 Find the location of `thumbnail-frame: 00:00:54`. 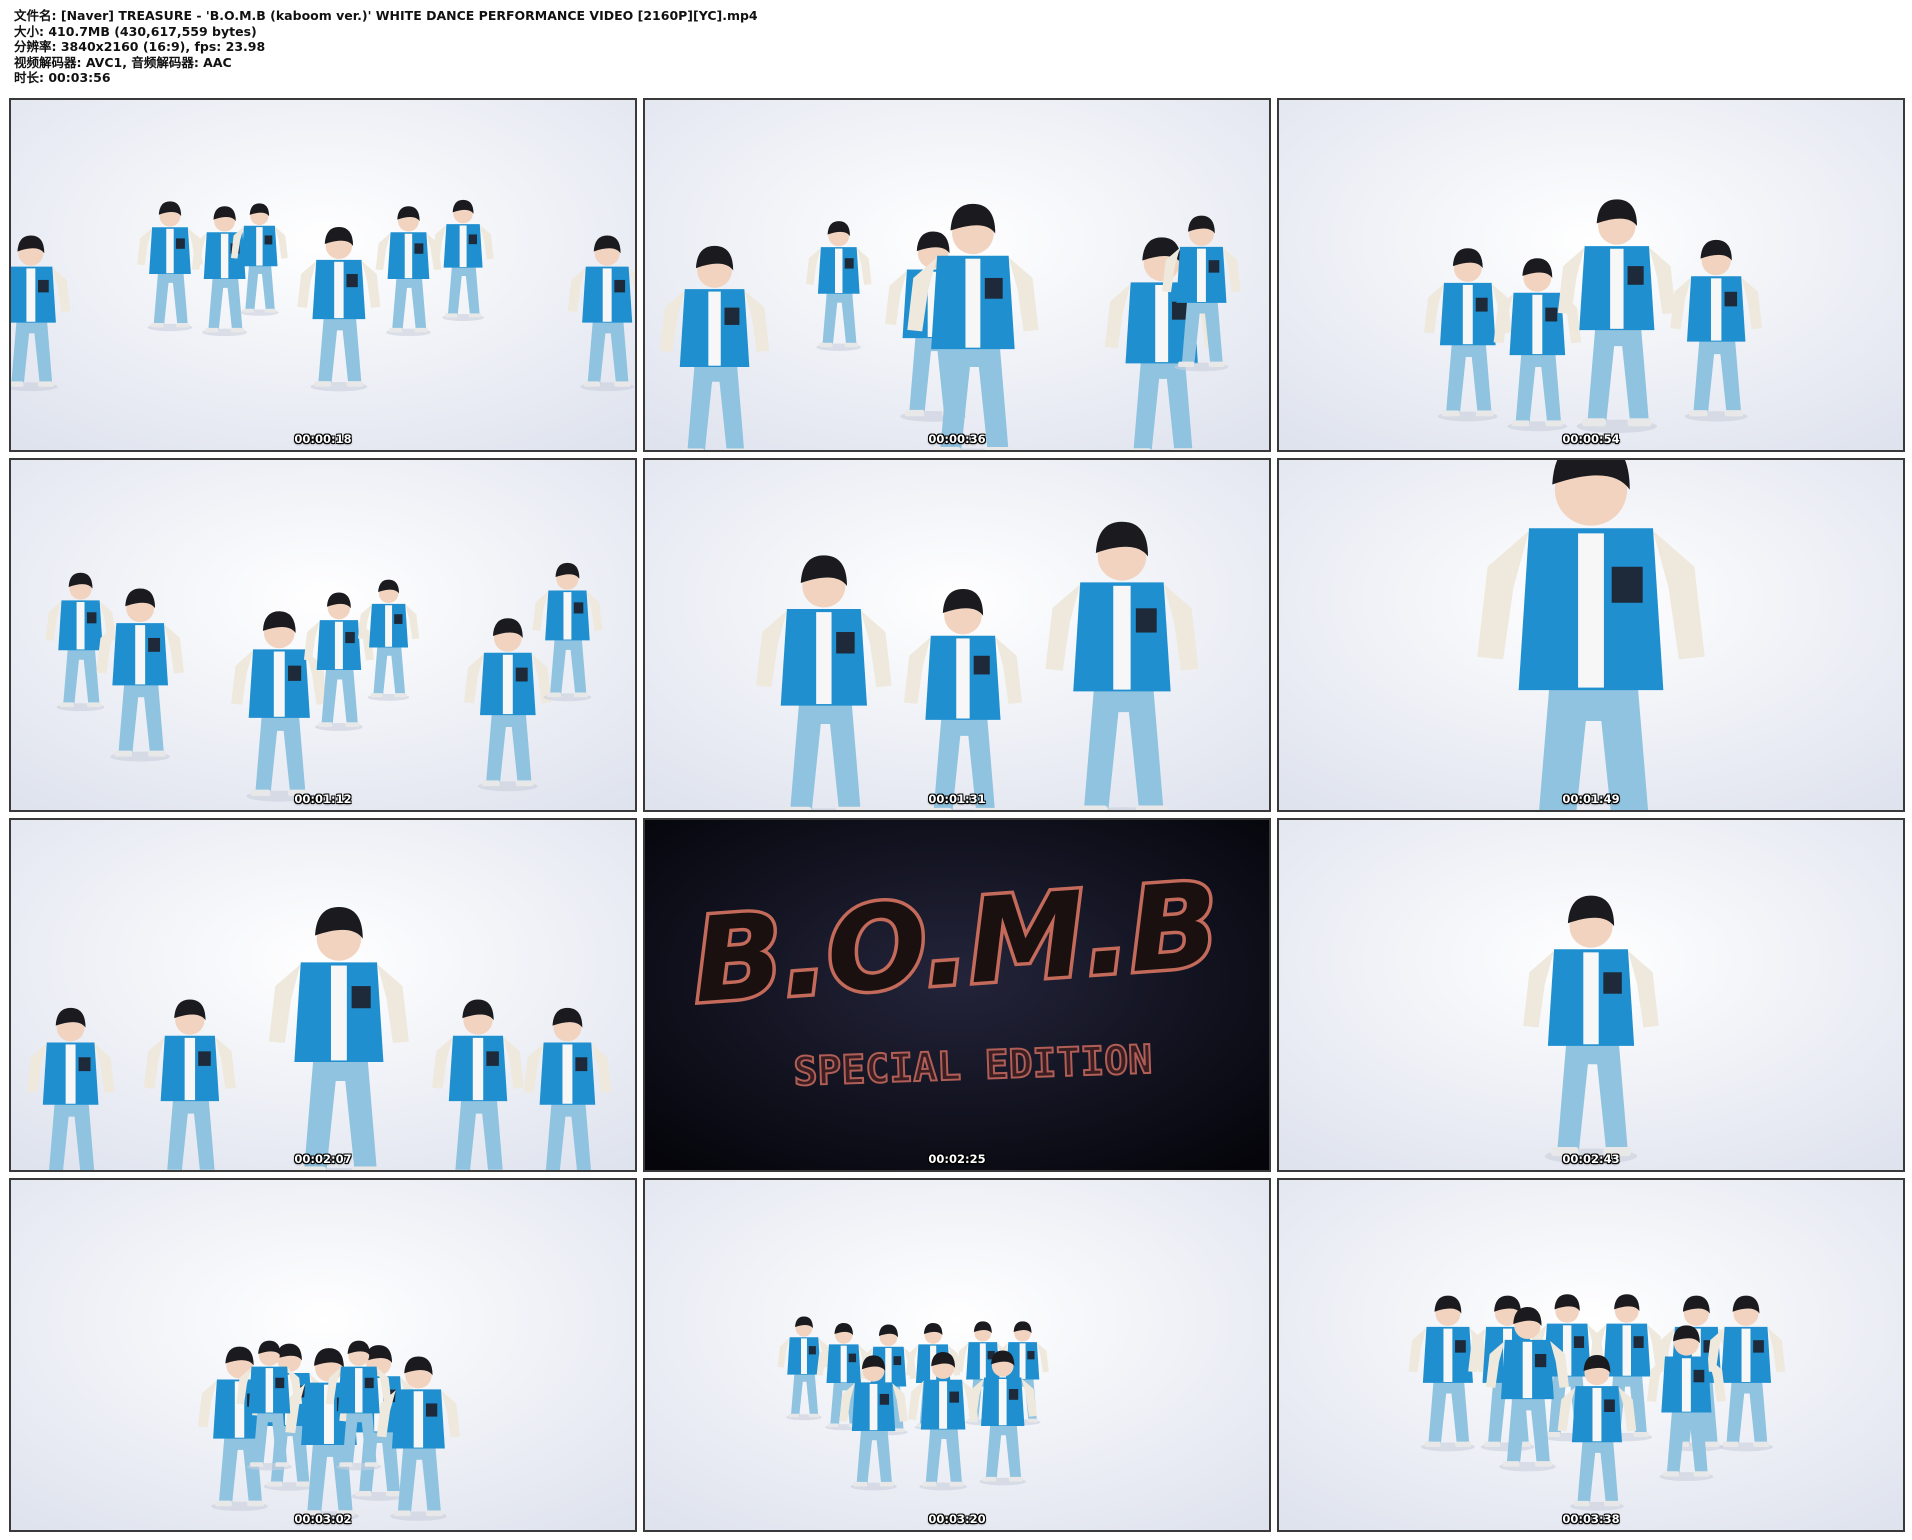

thumbnail-frame: 00:00:54 is located at coordinates (1591, 275).